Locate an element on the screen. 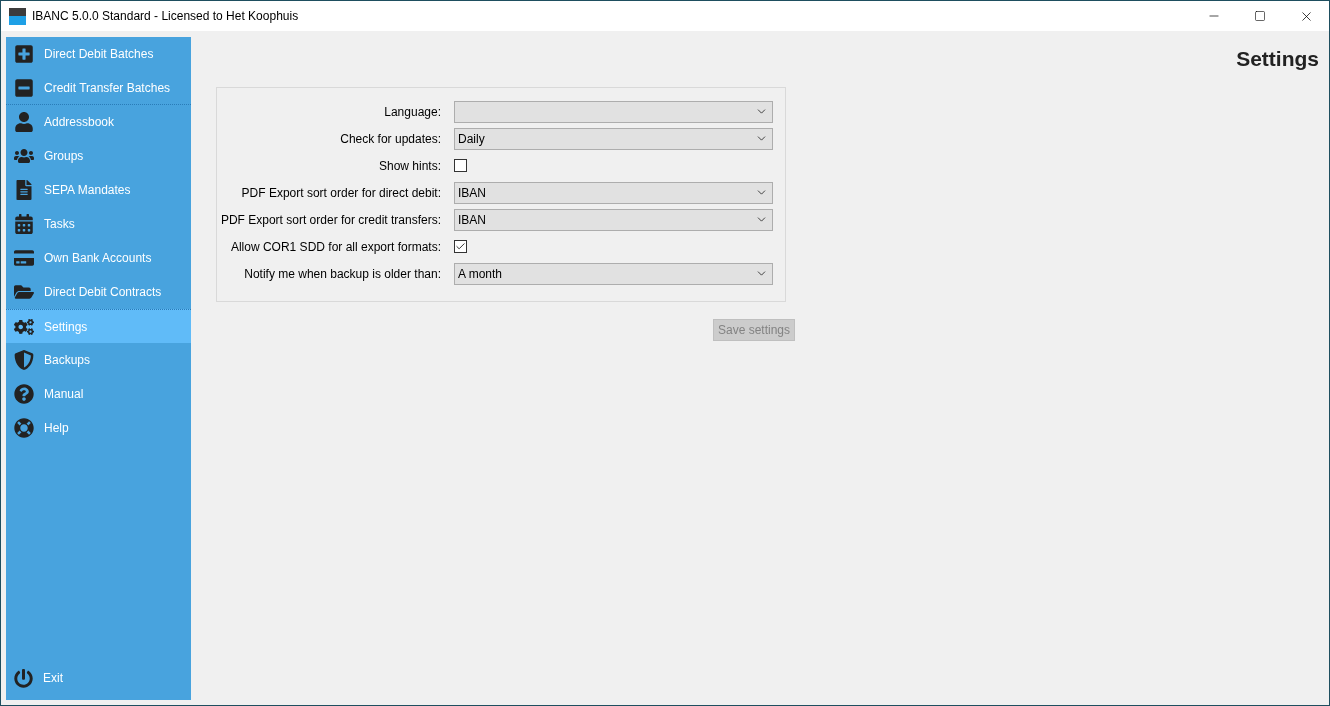 This screenshot has width=1330, height=706. dropdown: Daily is located at coordinates (613, 138).